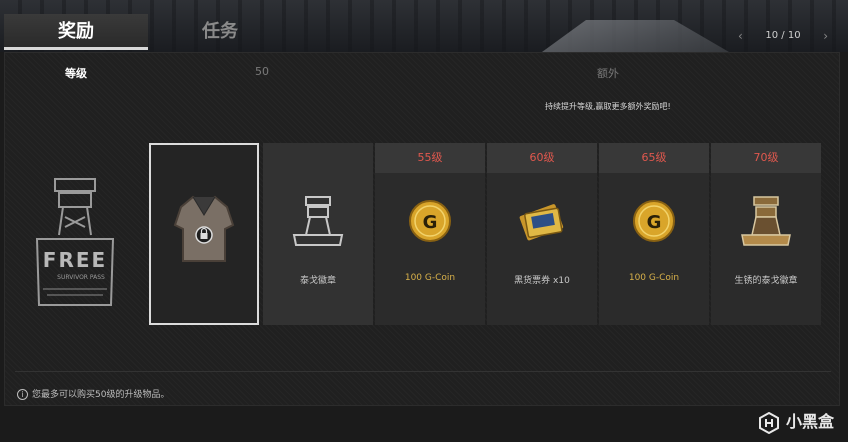 This screenshot has height=442, width=848. What do you see at coordinates (81, 277) in the screenshot?
I see `free-sub-label: SURVIVOR PASS` at bounding box center [81, 277].